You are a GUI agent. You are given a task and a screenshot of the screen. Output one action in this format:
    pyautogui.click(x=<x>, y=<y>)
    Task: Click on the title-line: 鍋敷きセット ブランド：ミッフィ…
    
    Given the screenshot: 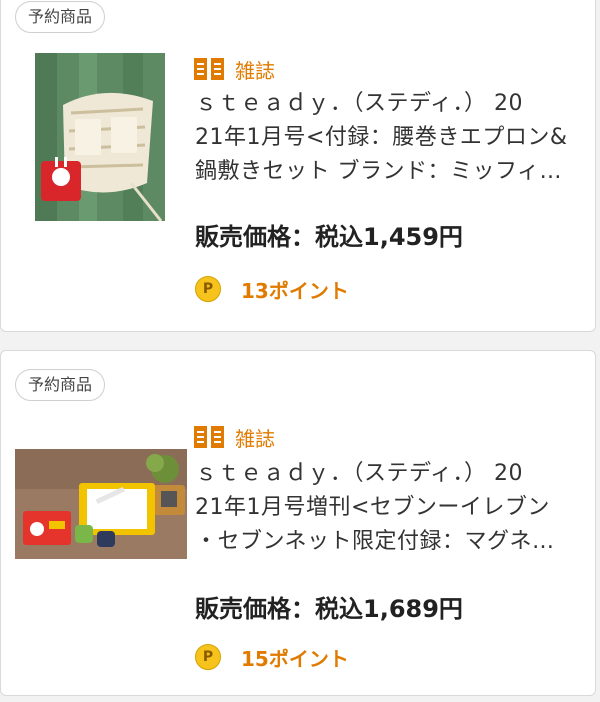 What is the action you would take?
    pyautogui.click(x=379, y=171)
    